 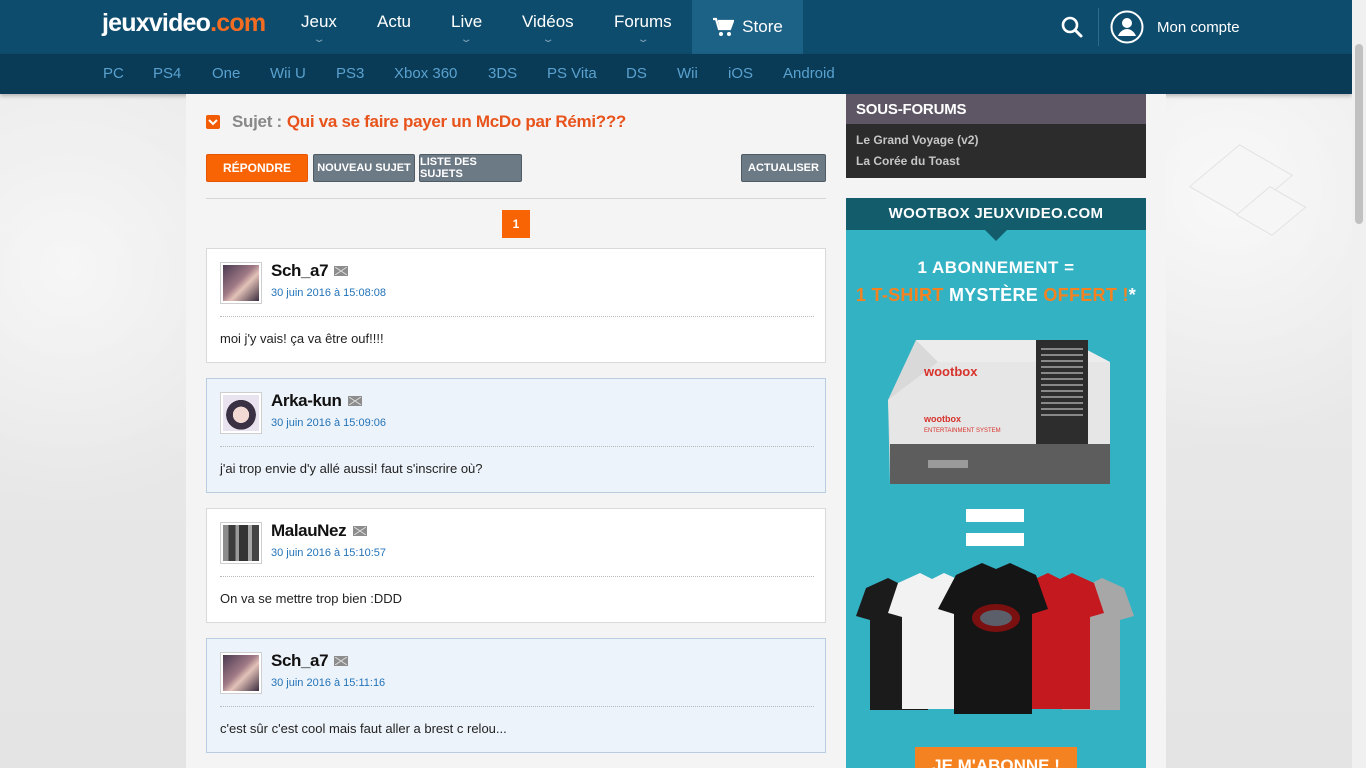 I want to click on post-message: moi j'y vais! ça va être ouf!!!!, so click(x=302, y=338).